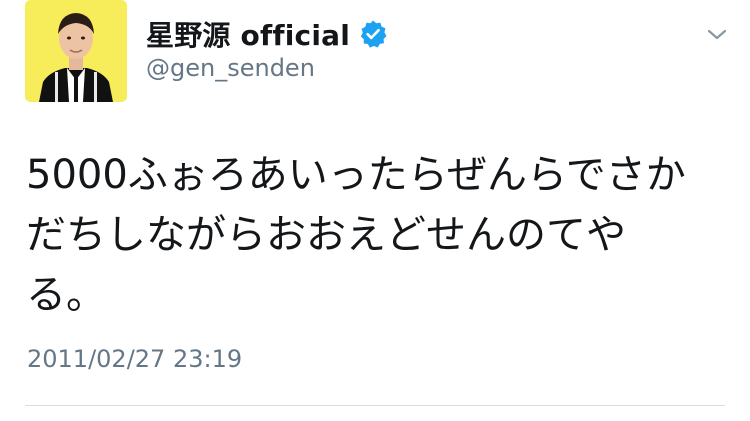 The image size is (750, 421). Describe the element at coordinates (134, 359) in the screenshot. I see `tweet-timestamp: 2011/02/27 23:19` at that location.